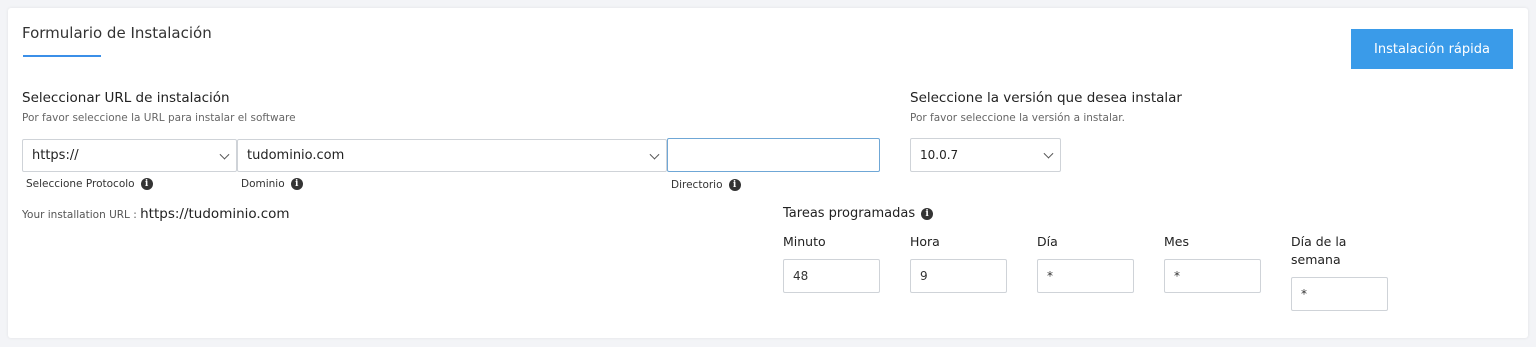  What do you see at coordinates (1047, 241) in the screenshot?
I see `cron-day-label: Día` at bounding box center [1047, 241].